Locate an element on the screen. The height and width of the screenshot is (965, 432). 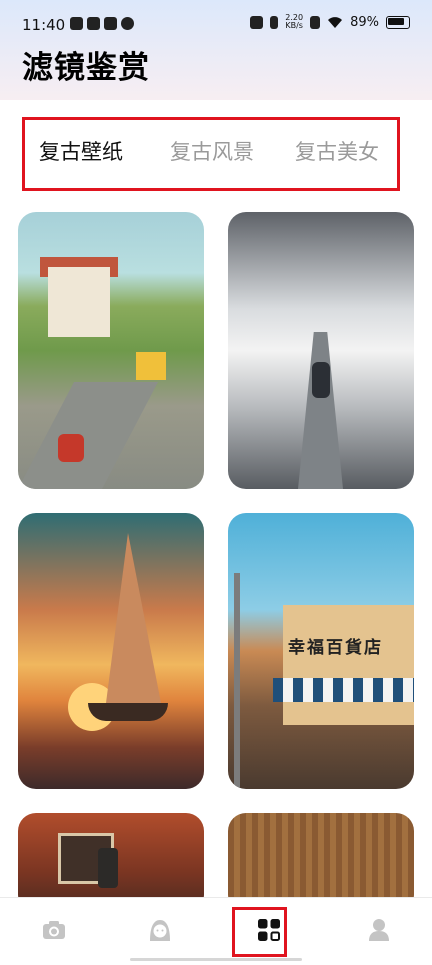
wallpaper-card-sailboat is located at coordinates (111, 651).